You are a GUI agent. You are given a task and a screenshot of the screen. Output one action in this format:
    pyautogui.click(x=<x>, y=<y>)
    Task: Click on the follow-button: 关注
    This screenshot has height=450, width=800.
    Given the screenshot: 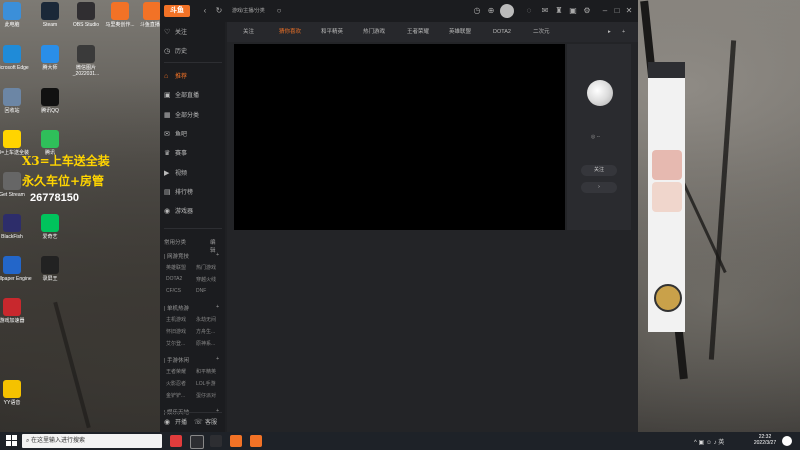 What is the action you would take?
    pyautogui.click(x=599, y=170)
    